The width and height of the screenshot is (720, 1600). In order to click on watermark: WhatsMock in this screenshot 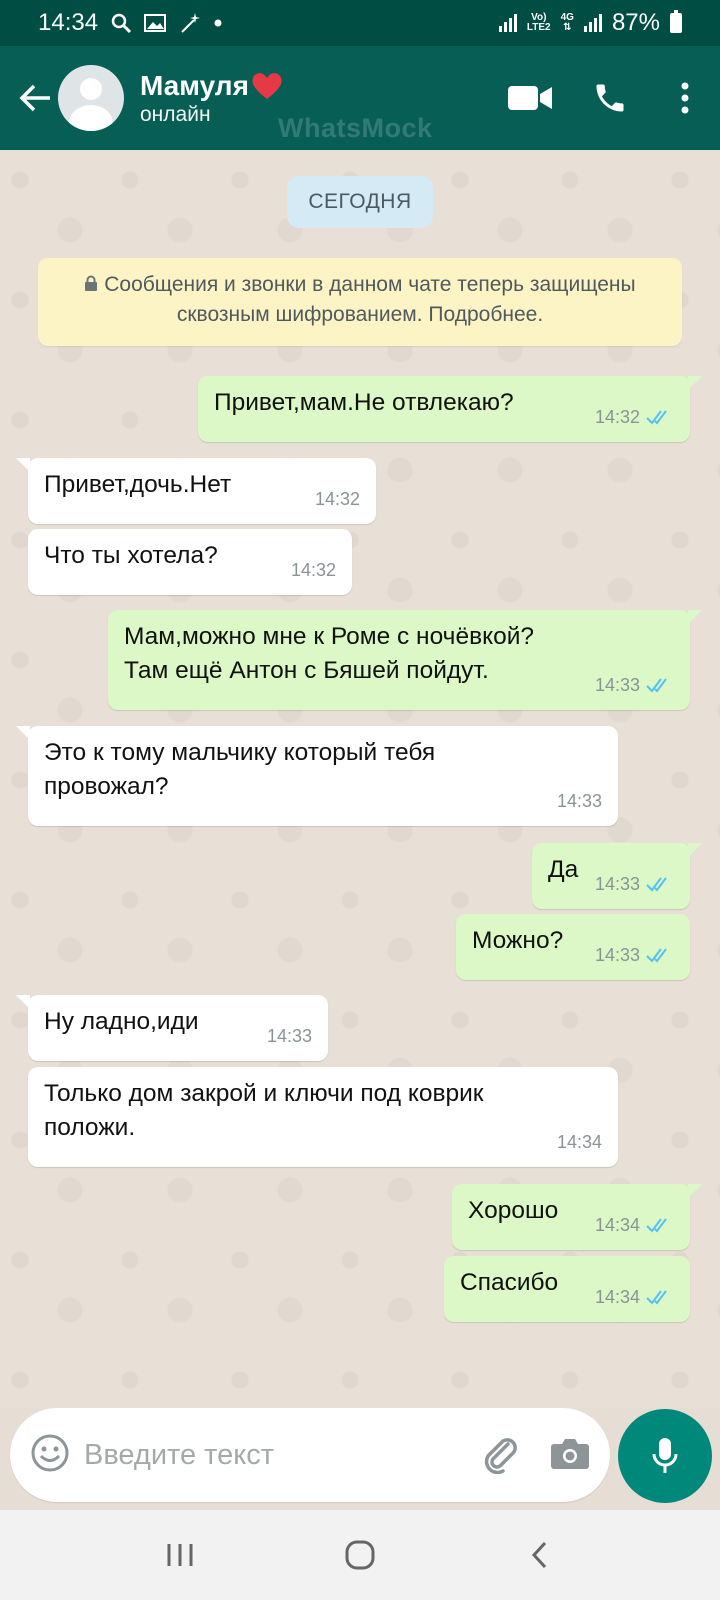, I will do `click(355, 128)`.